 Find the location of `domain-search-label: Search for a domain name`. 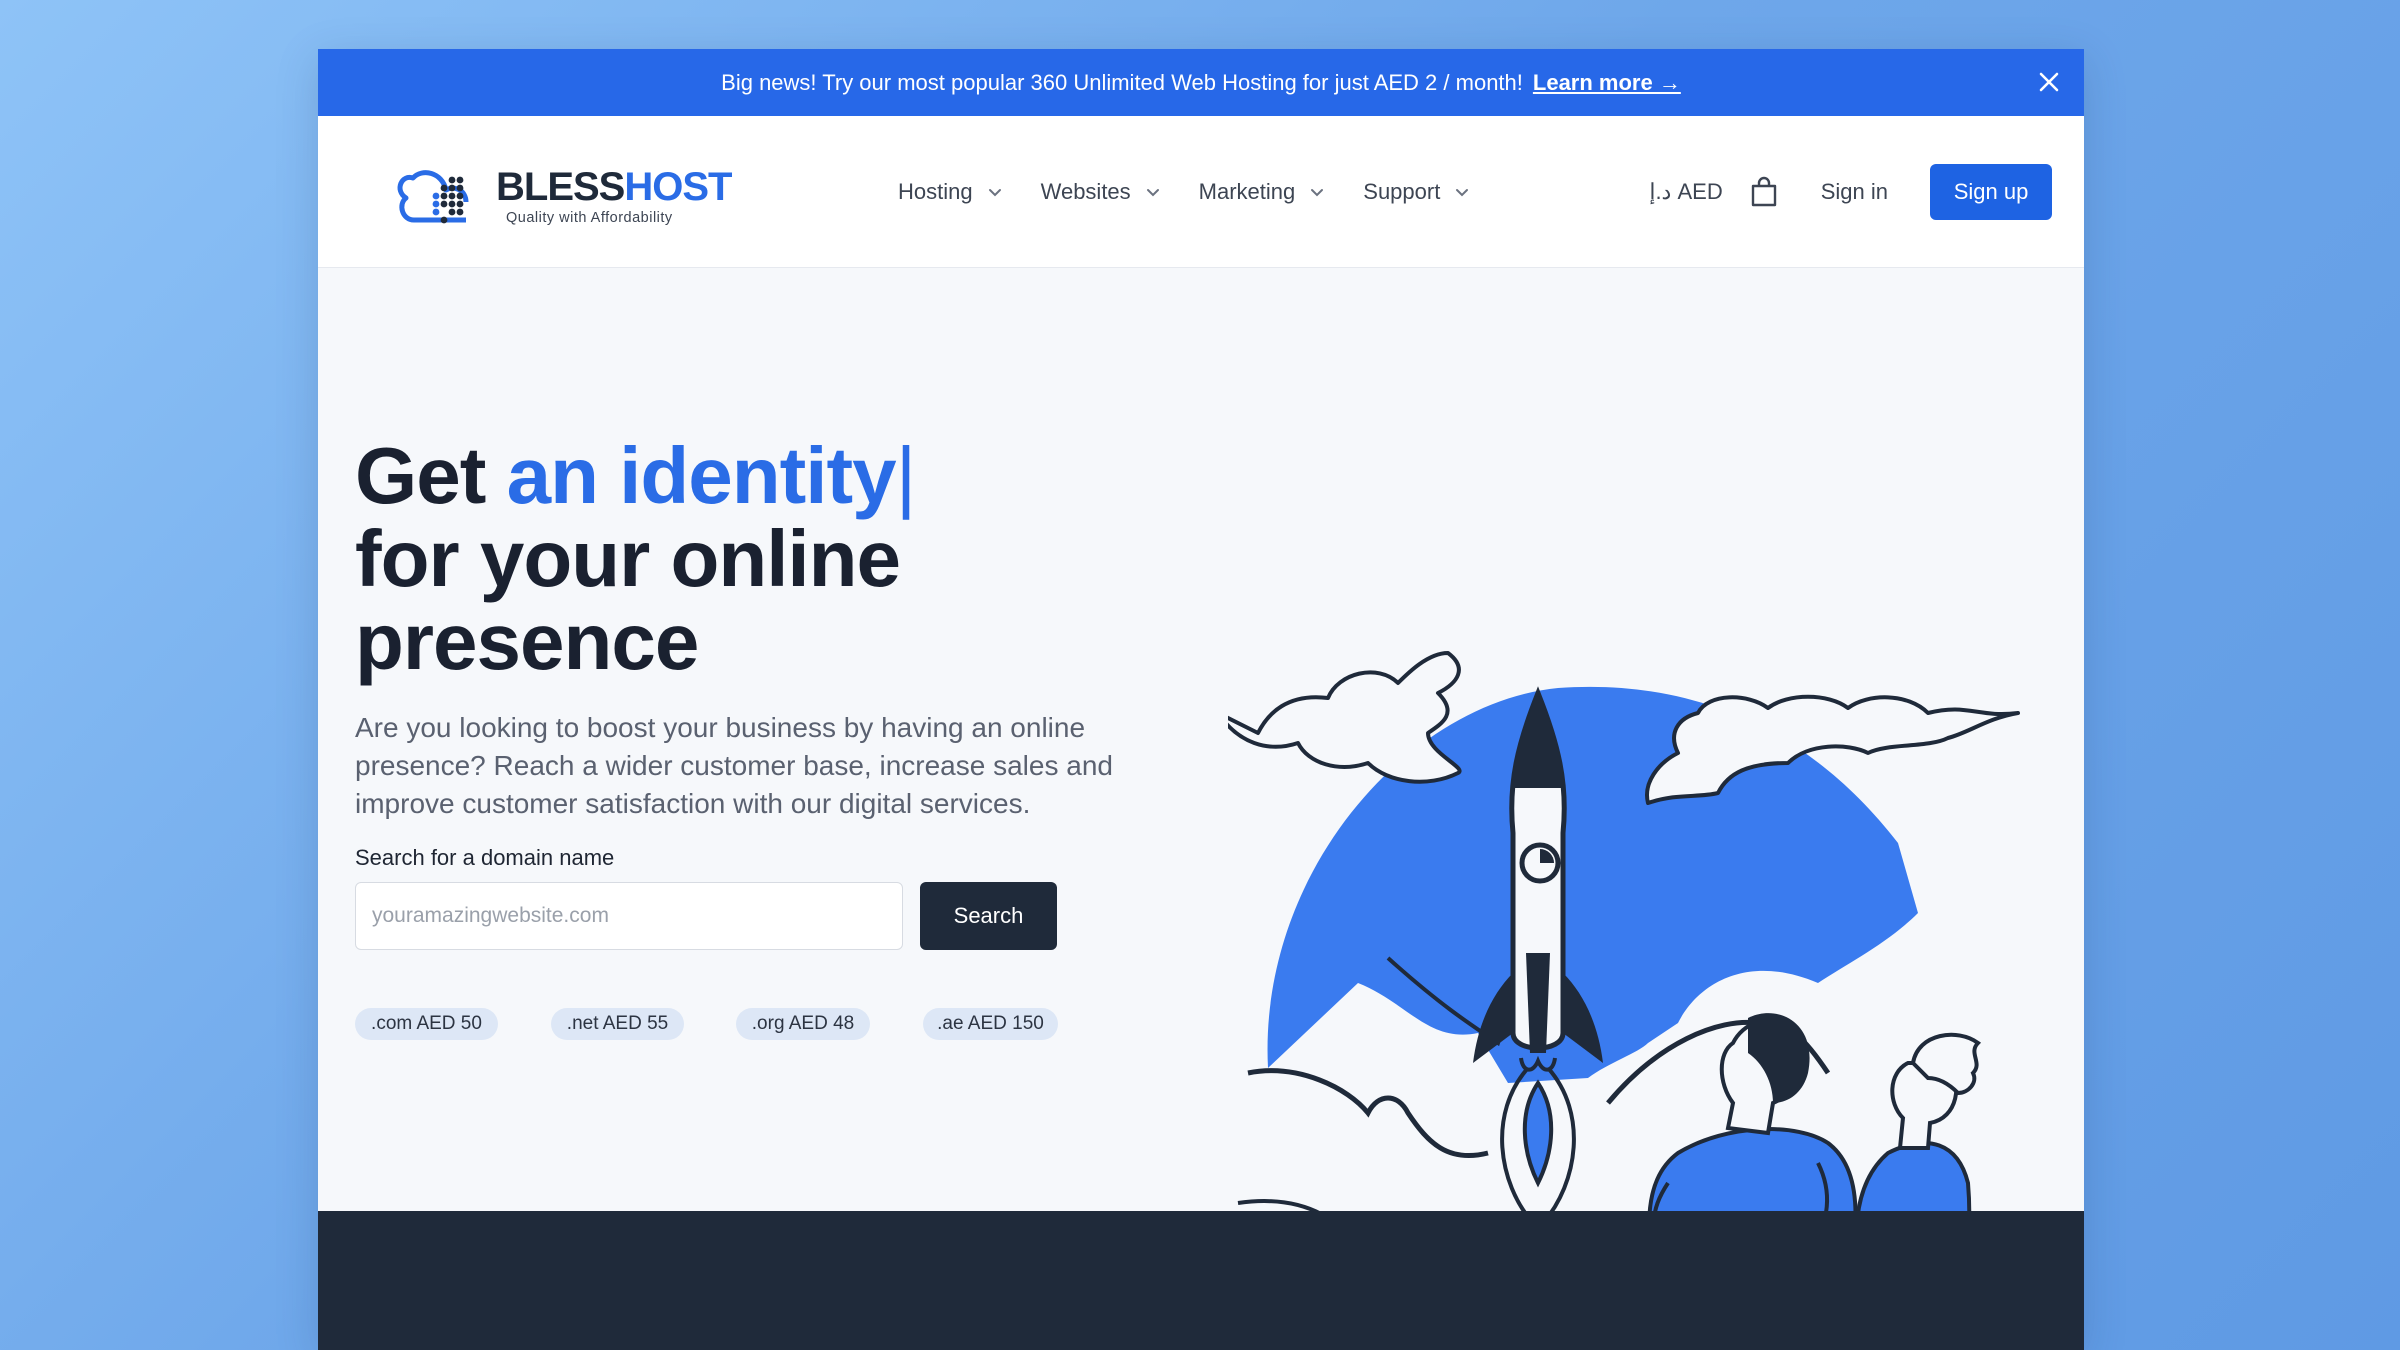

domain-search-label: Search for a domain name is located at coordinates (485, 857).